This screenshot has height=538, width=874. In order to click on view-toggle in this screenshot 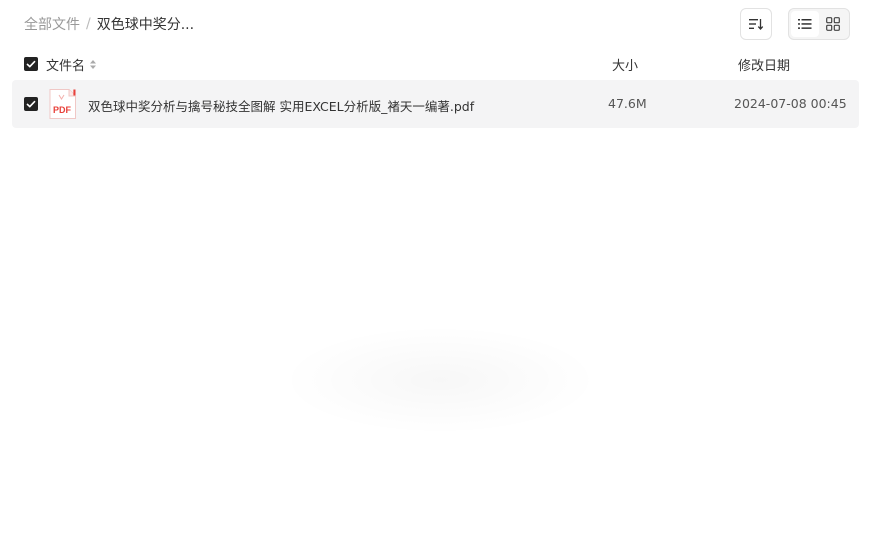, I will do `click(819, 24)`.